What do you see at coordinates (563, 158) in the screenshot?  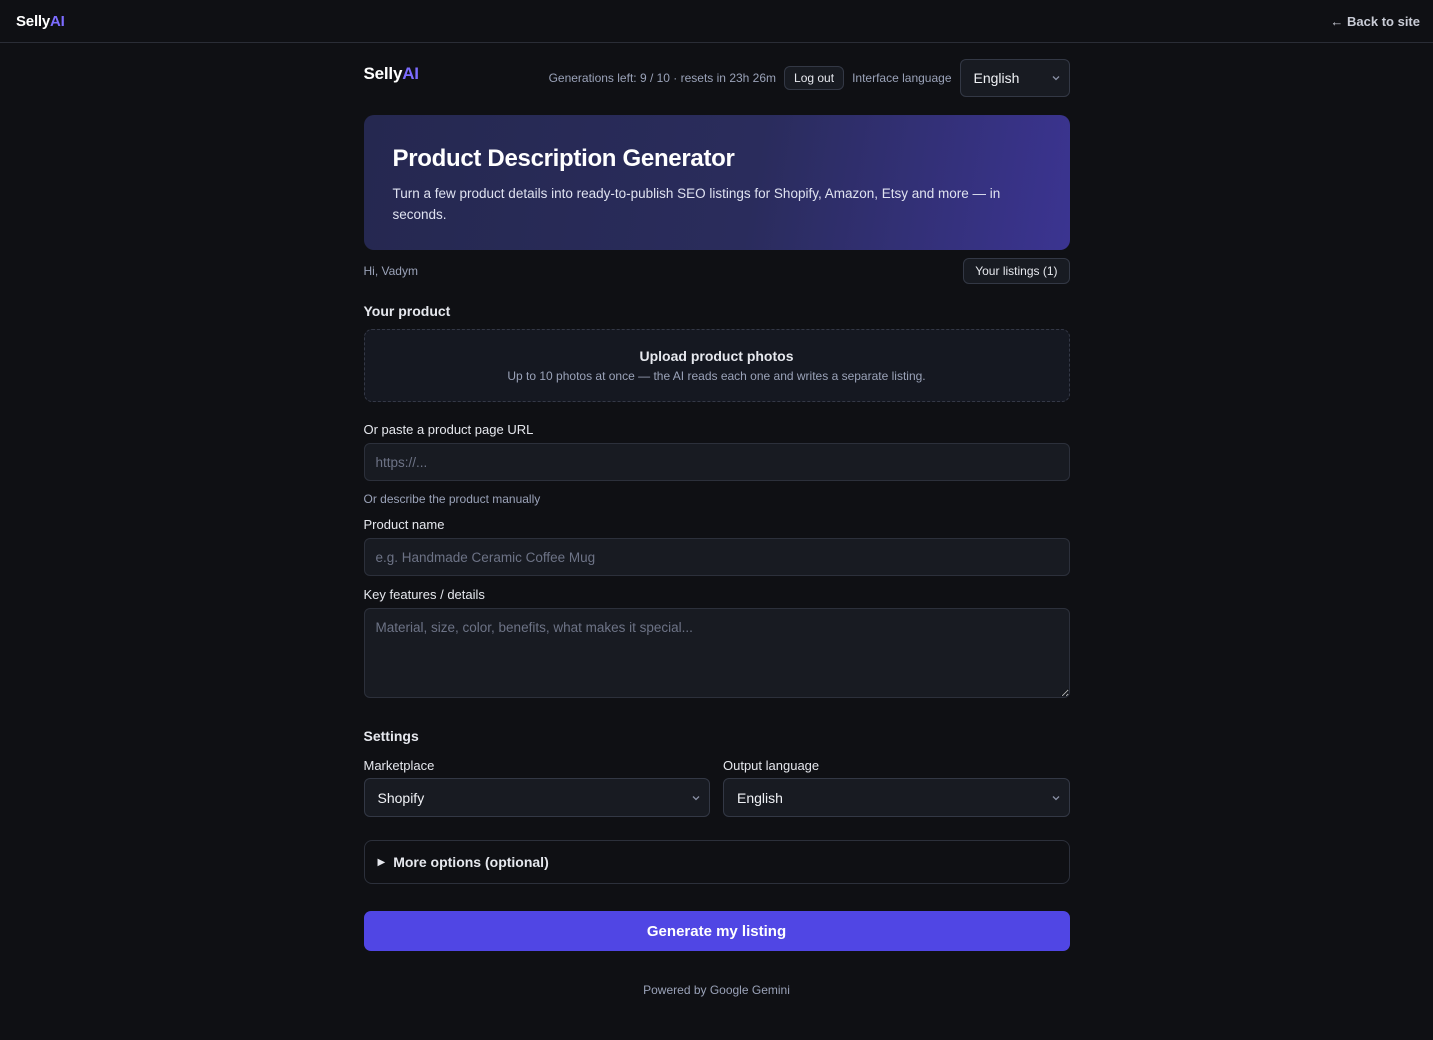 I see `page-title: Product Description Generator` at bounding box center [563, 158].